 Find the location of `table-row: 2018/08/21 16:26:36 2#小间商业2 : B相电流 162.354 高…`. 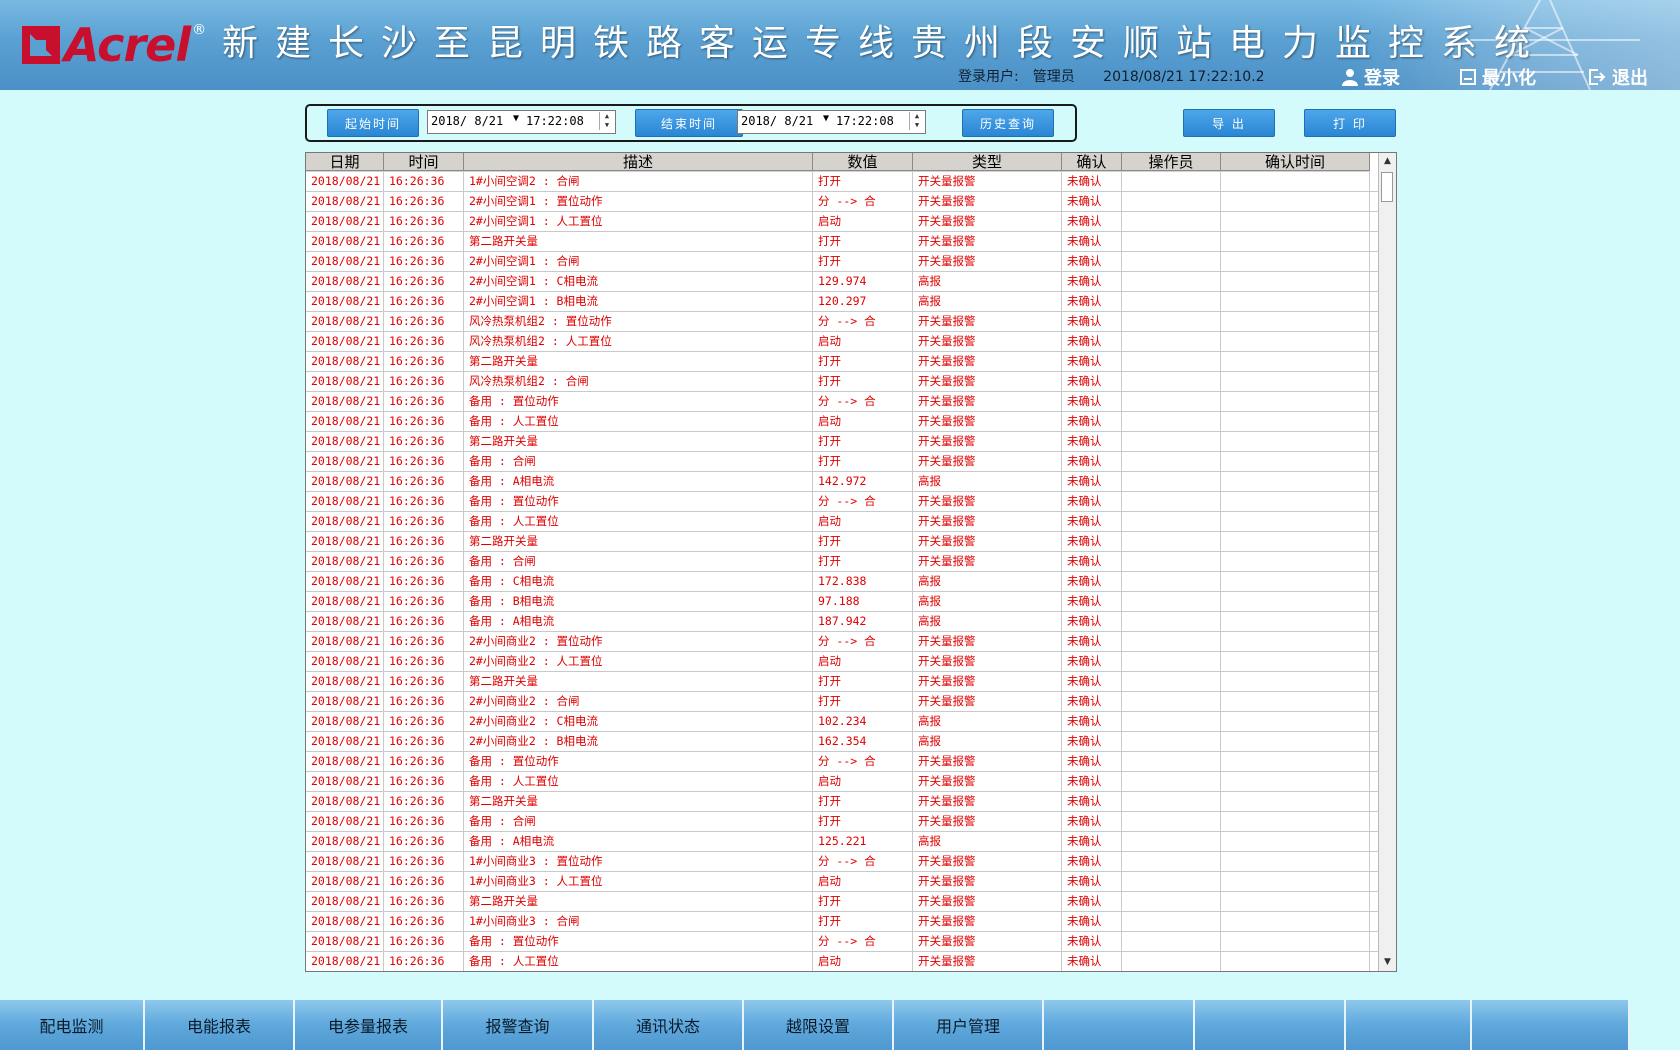

table-row: 2018/08/21 16:26:36 2#小间商业2 : B相电流 162.354 高… is located at coordinates (842, 742).